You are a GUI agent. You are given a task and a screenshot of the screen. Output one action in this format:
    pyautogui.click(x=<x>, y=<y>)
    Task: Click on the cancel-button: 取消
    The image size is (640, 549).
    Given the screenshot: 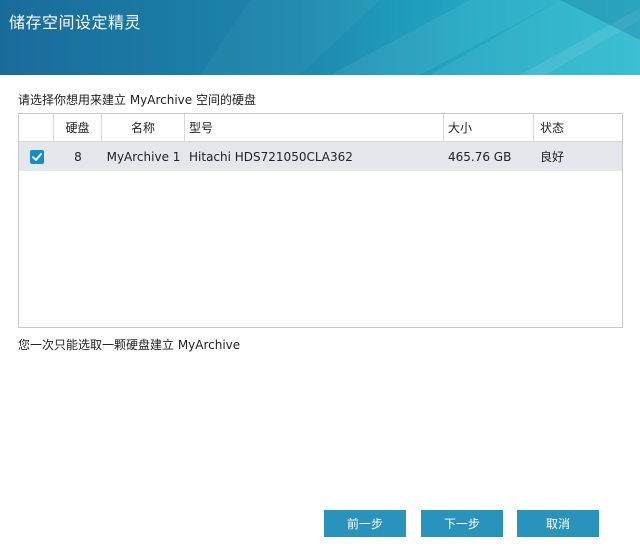 What is the action you would take?
    pyautogui.click(x=558, y=523)
    